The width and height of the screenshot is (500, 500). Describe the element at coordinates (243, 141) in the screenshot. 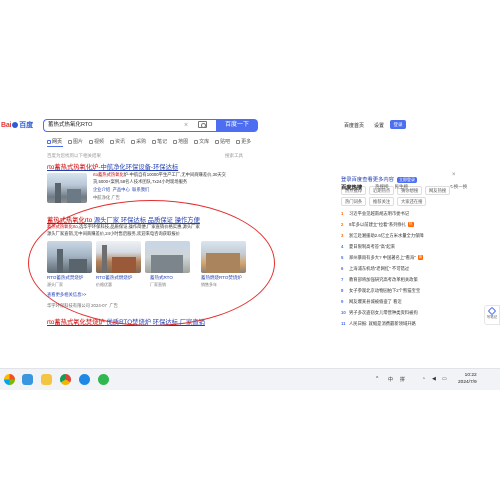

I see `tab-more: 更多` at that location.